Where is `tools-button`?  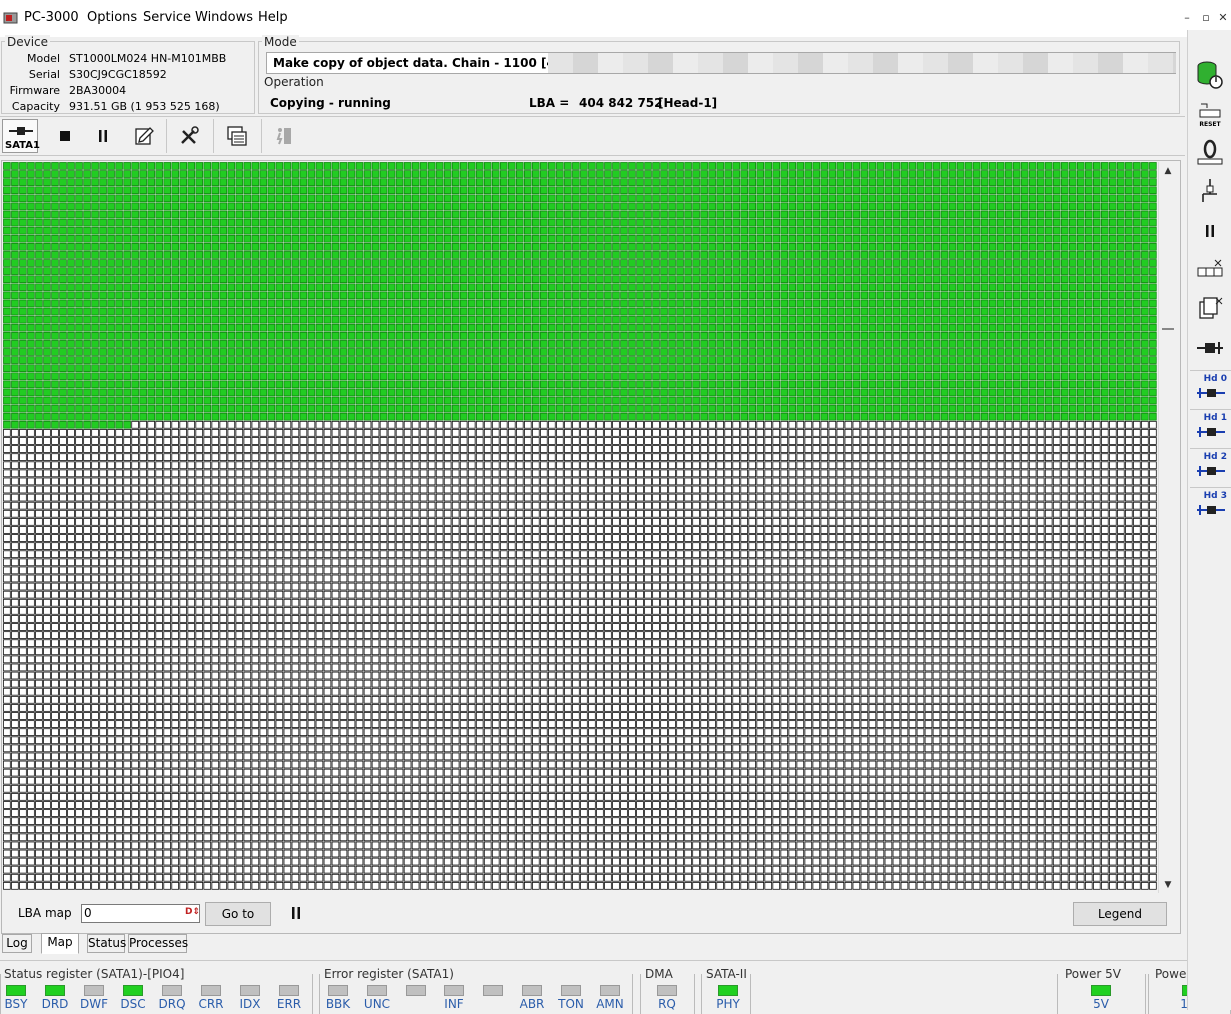 tools-button is located at coordinates (189, 136).